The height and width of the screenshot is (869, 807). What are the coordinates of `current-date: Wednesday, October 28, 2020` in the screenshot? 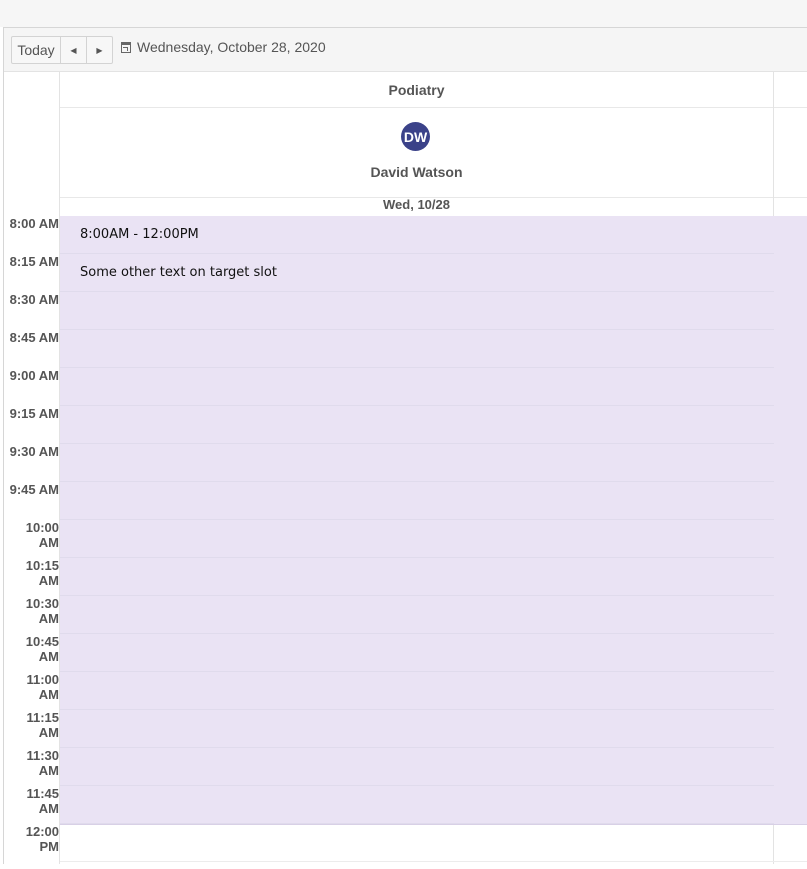 It's located at (231, 47).